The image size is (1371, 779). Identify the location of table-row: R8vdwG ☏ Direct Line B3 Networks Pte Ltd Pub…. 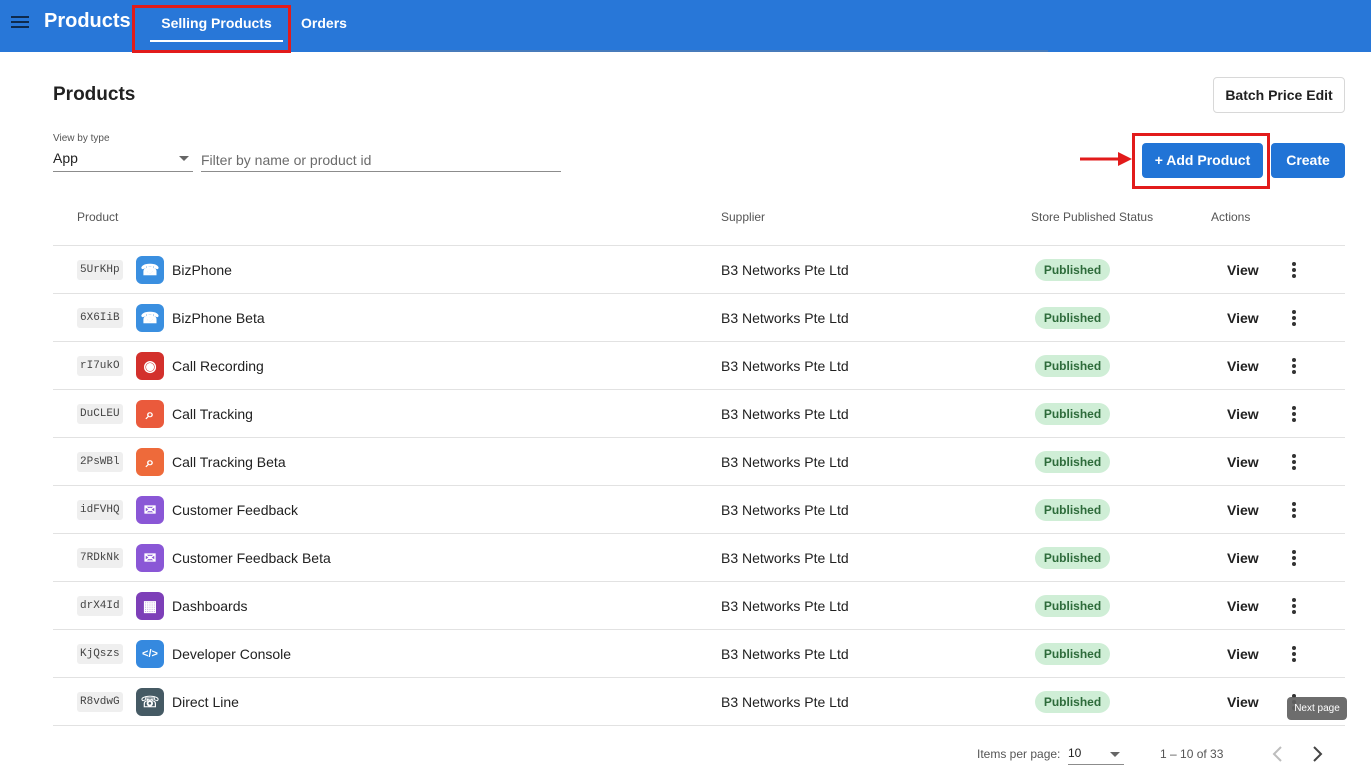
(699, 702).